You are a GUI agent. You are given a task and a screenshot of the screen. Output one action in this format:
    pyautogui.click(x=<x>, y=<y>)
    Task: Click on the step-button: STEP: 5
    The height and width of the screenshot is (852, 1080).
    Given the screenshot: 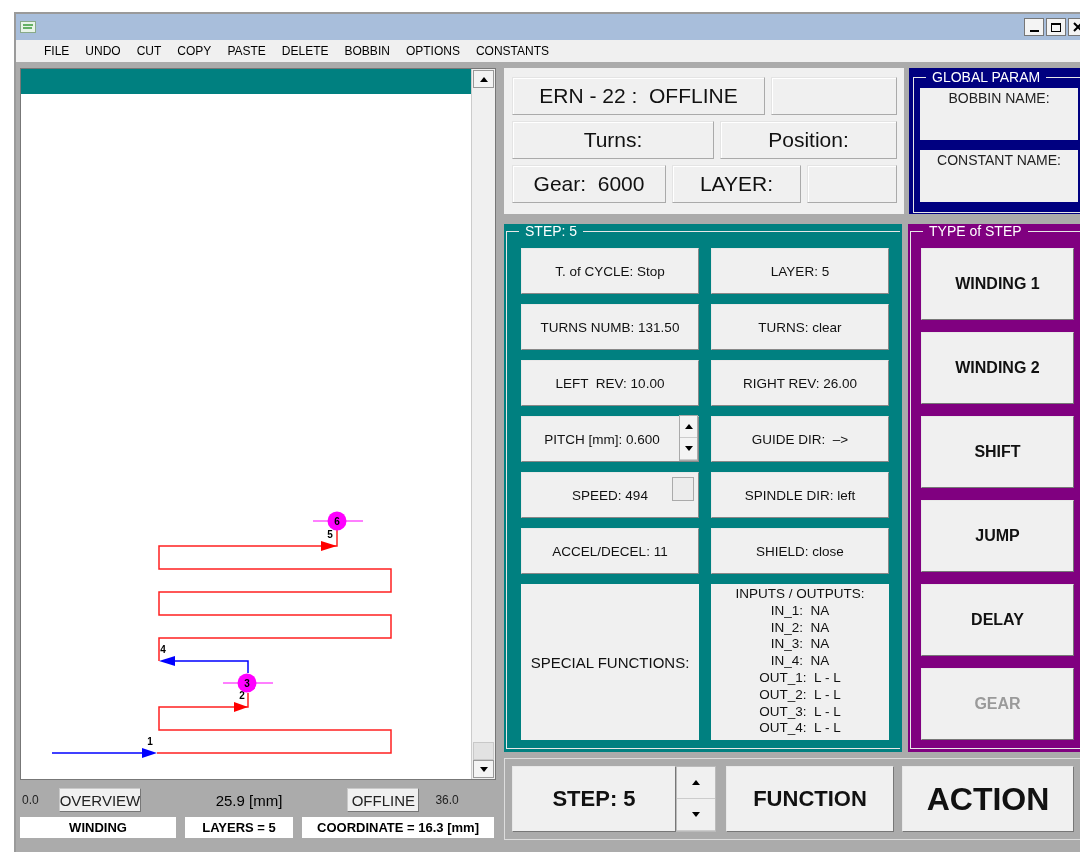 What is the action you would take?
    pyautogui.click(x=594, y=799)
    